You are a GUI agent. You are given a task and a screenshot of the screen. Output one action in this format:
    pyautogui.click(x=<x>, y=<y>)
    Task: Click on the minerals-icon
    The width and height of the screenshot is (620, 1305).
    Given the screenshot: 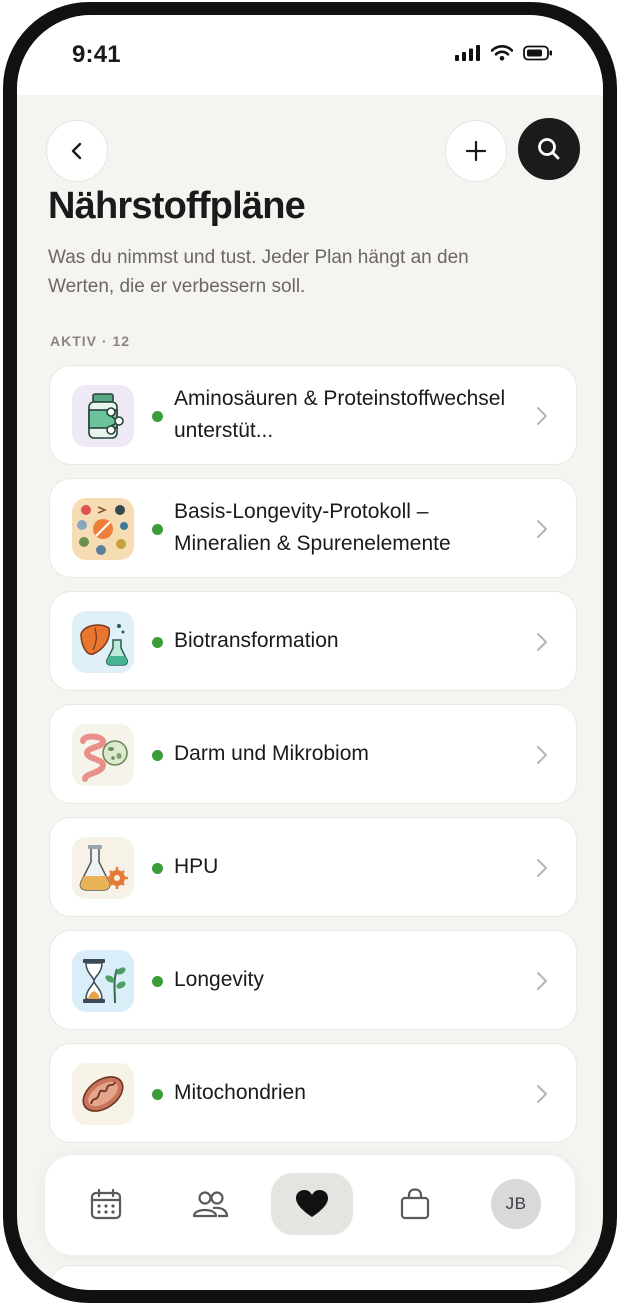 What is the action you would take?
    pyautogui.click(x=103, y=529)
    